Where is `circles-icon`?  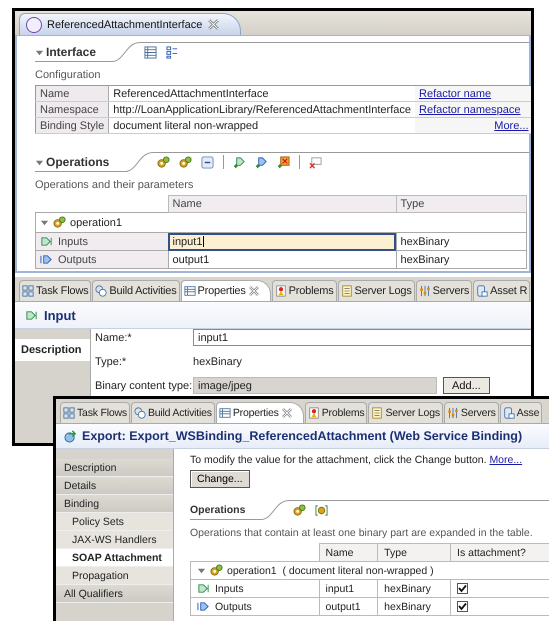
circles-icon is located at coordinates (101, 291).